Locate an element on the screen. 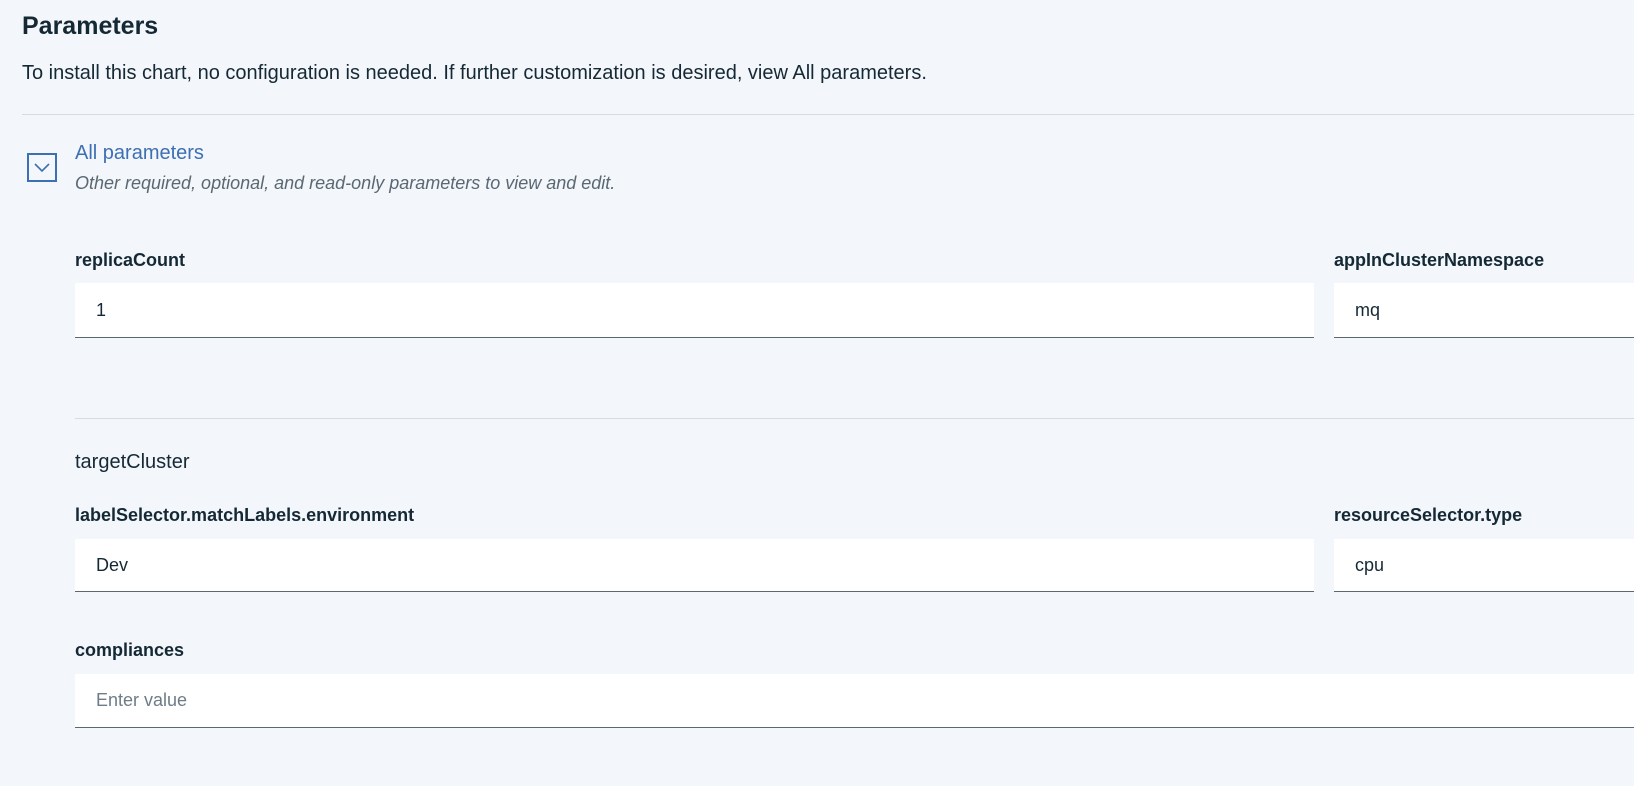 Image resolution: width=1634 pixels, height=786 pixels. accordion-toggle-button is located at coordinates (42, 167).